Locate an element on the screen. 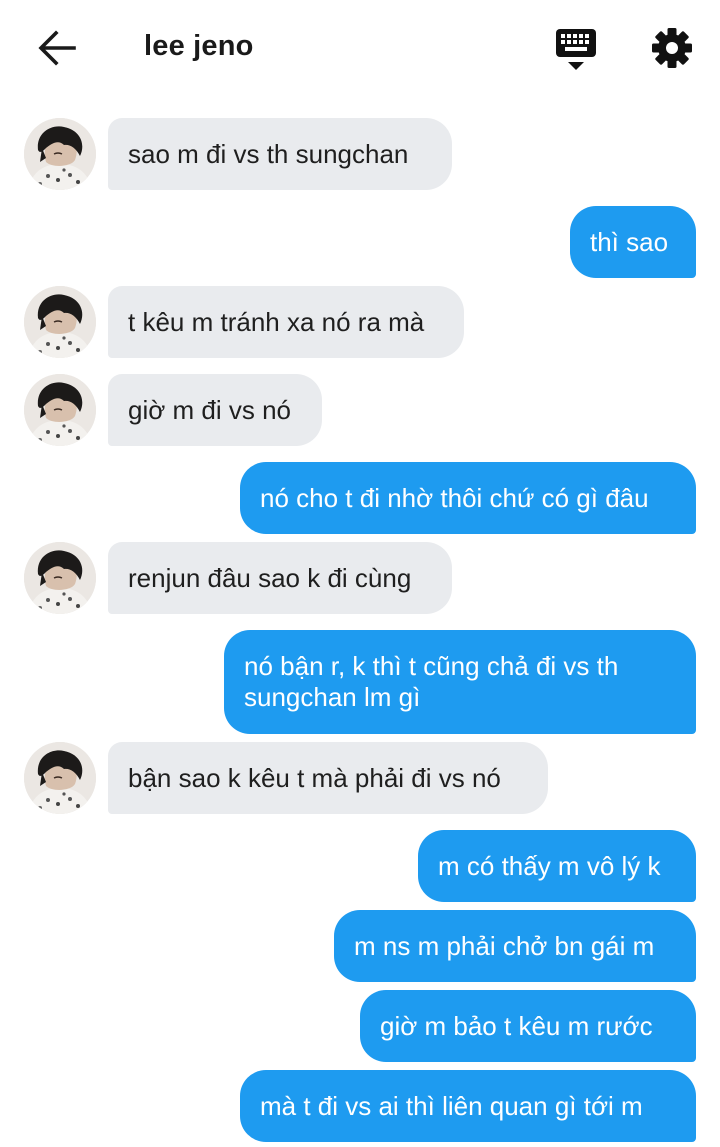 This screenshot has height=1147, width=720. message-text: m có thấy m vô lý k is located at coordinates (549, 865).